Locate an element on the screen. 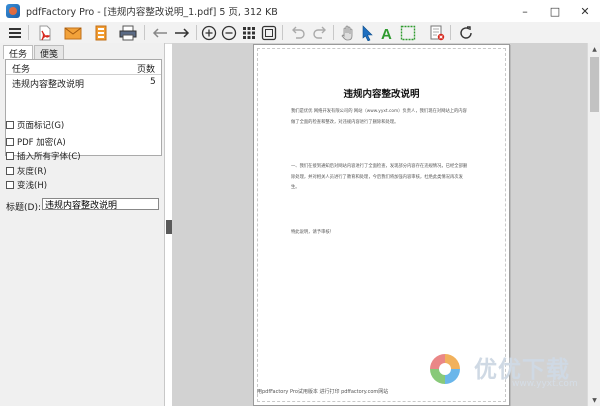  menu-icon is located at coordinates (15, 32).